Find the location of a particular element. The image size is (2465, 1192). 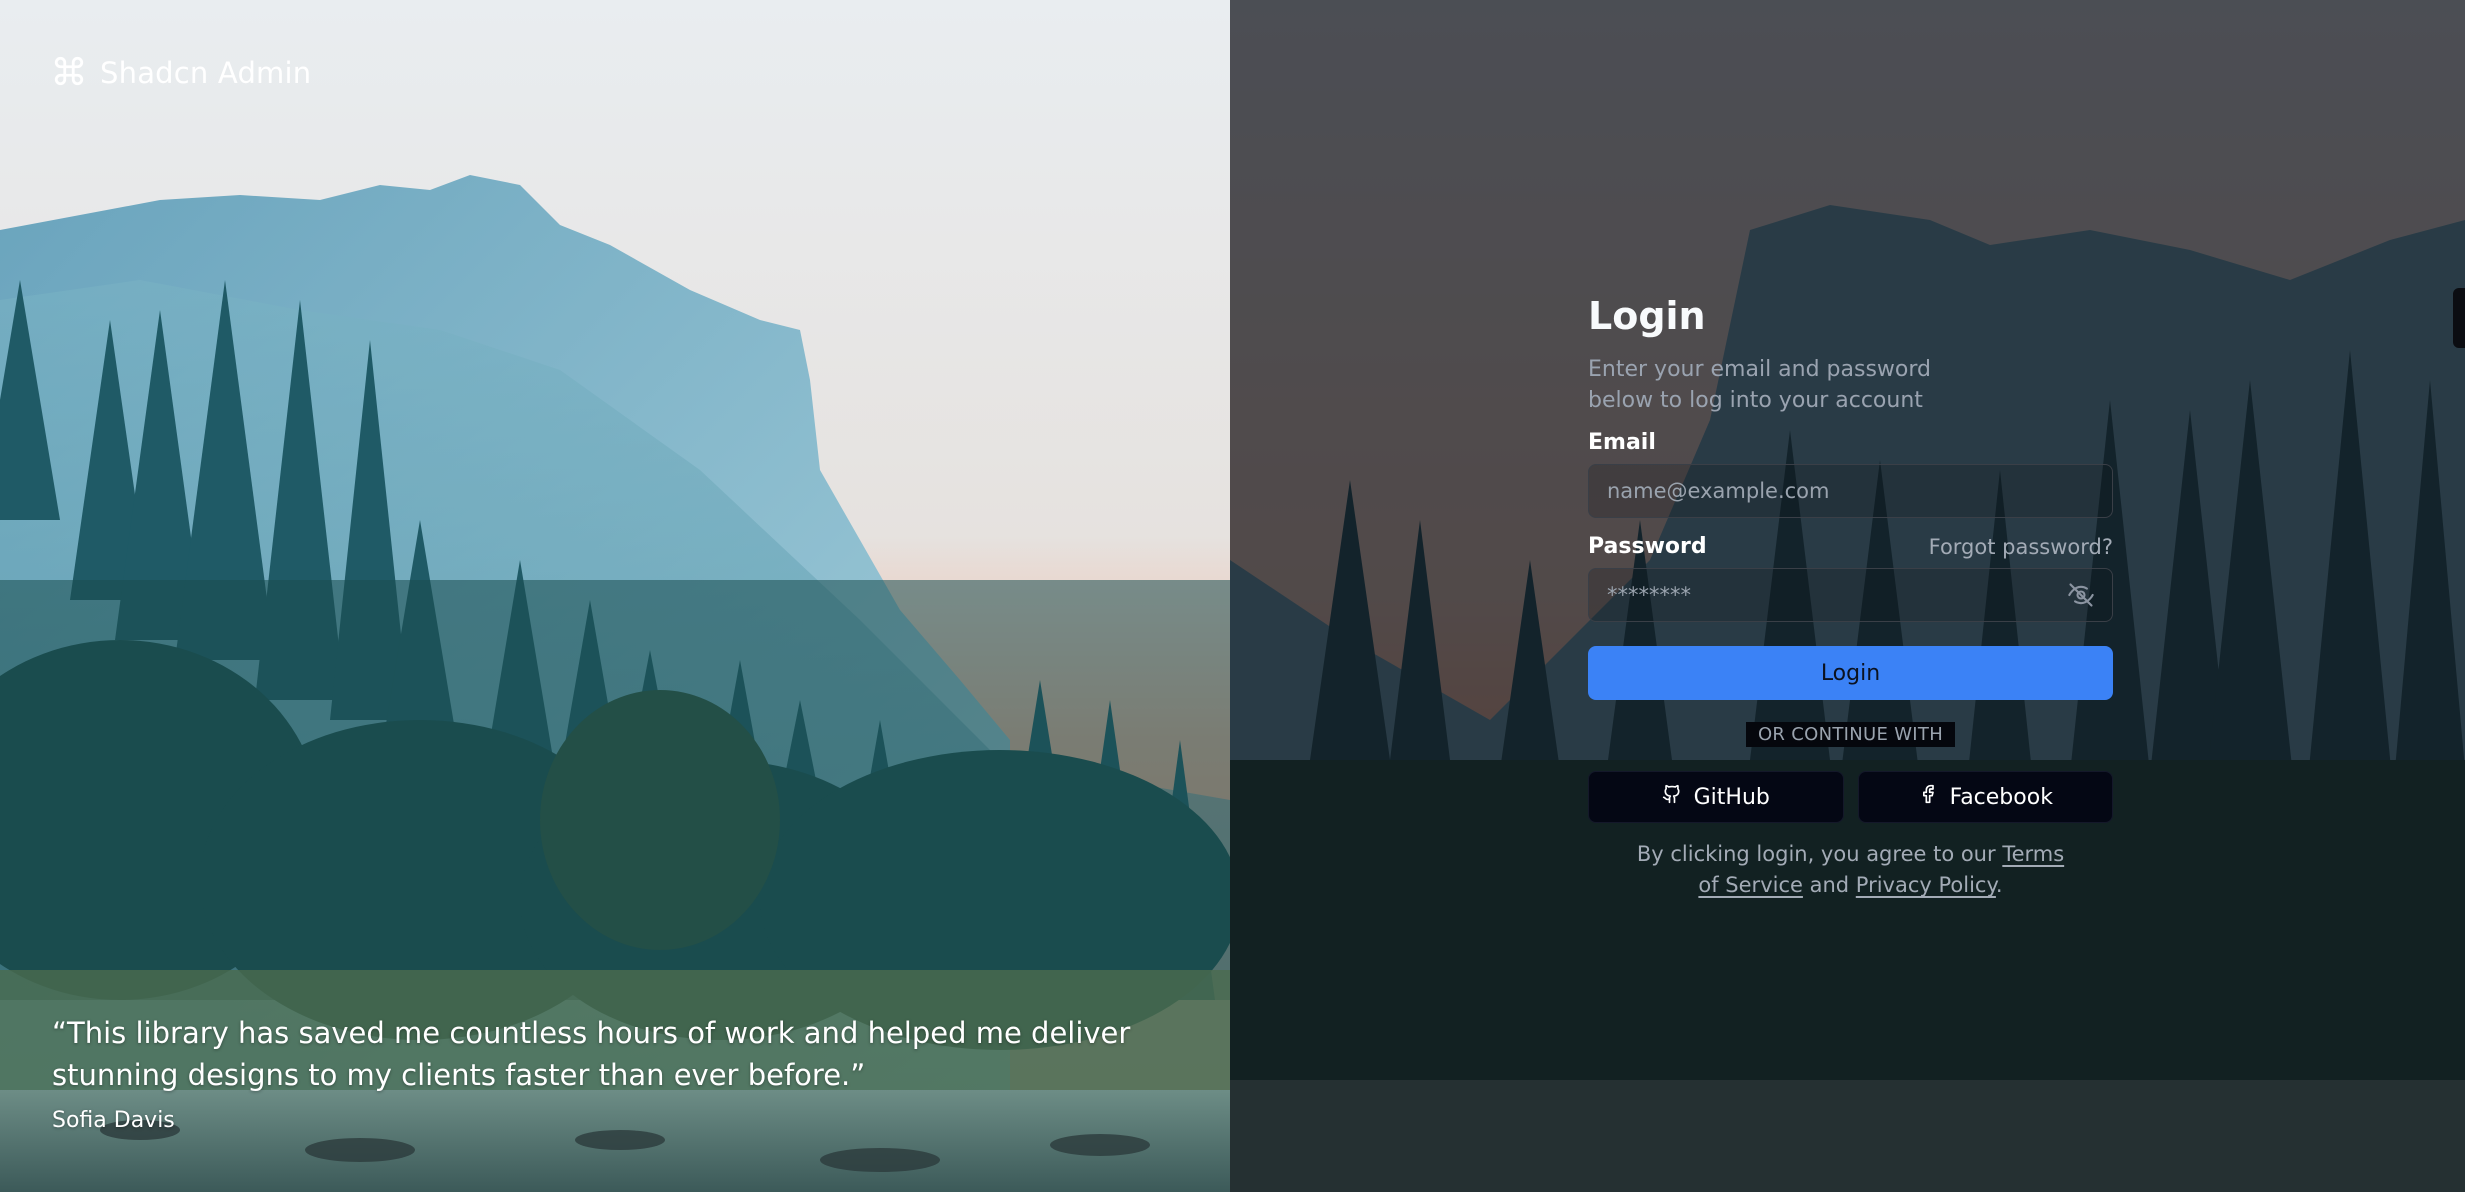

email-field: name@example.com is located at coordinates (1850, 491).